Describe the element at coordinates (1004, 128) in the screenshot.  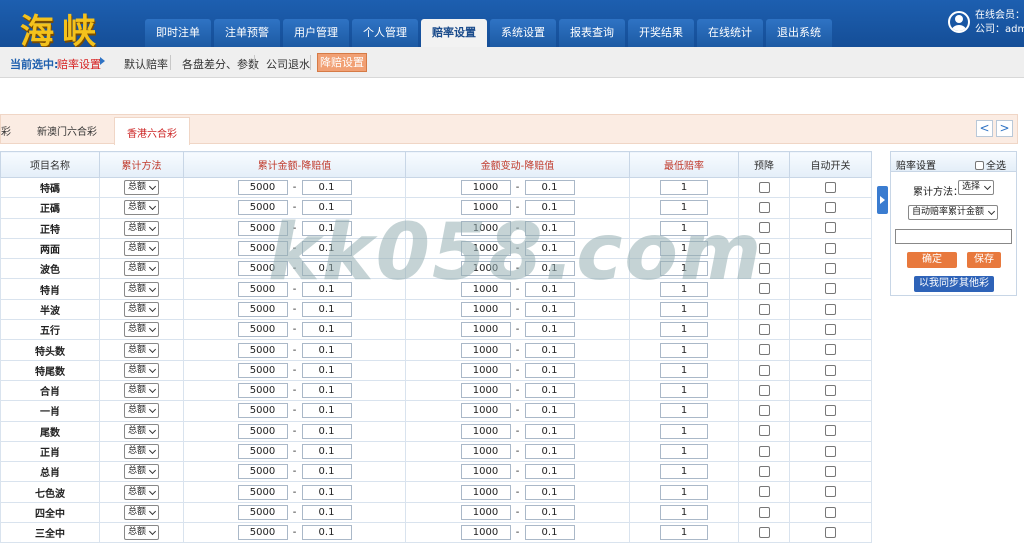
I see `next-page-button: >` at that location.